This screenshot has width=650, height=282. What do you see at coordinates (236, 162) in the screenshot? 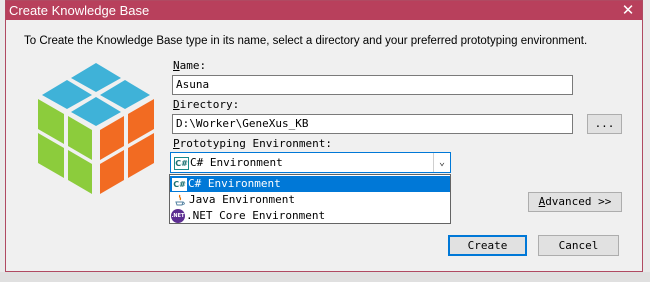
I see `environment-selected-value: C# Environment` at bounding box center [236, 162].